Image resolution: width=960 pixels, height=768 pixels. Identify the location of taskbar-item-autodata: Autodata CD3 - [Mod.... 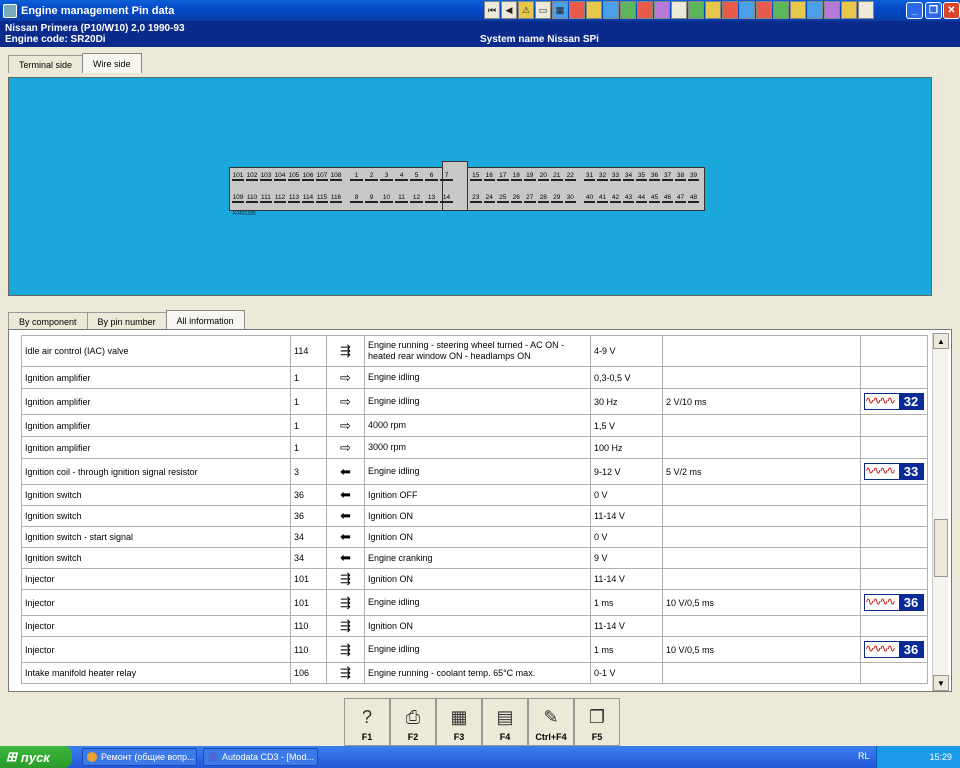
(260, 757).